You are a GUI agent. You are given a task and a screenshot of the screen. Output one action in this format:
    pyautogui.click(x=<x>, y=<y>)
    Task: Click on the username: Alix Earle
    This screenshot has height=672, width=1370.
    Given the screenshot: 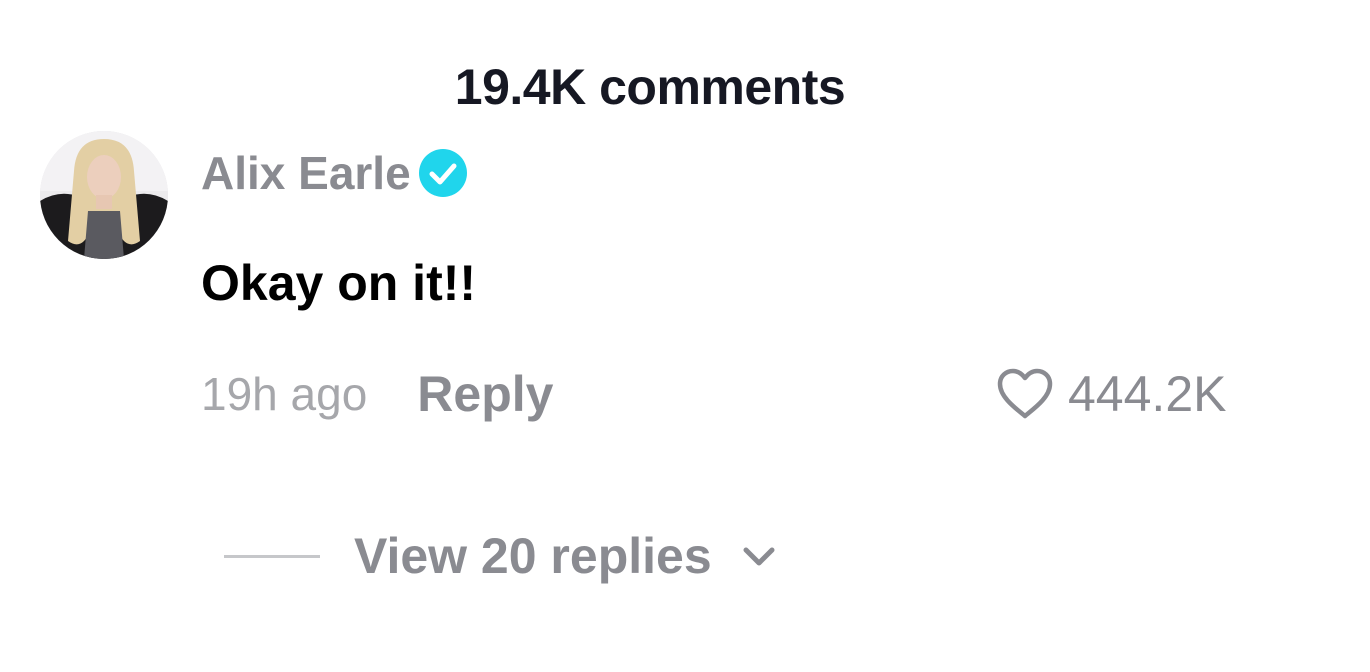 What is the action you would take?
    pyautogui.click(x=306, y=173)
    